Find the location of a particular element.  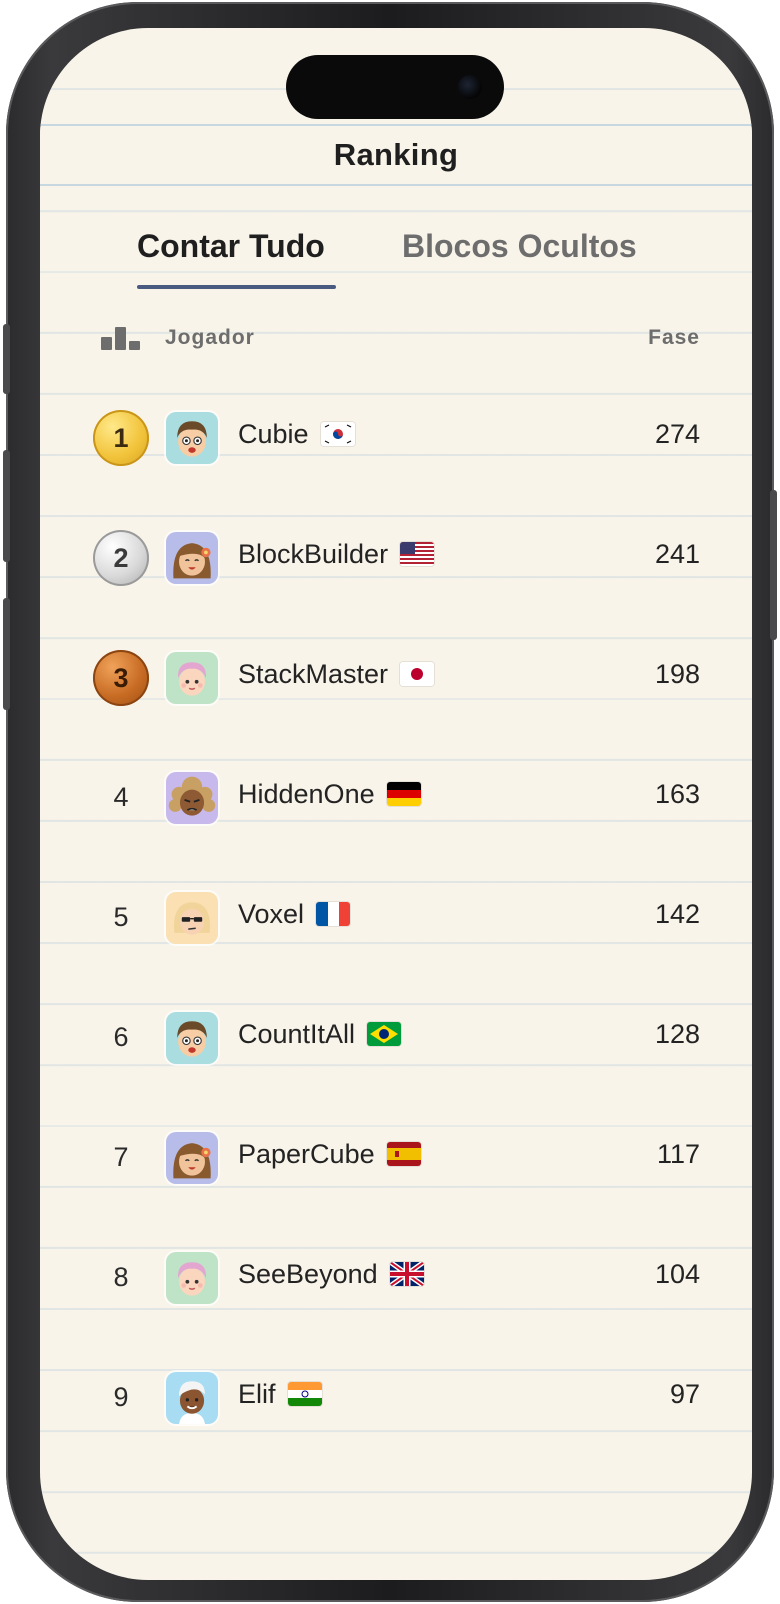

leaderboard-row: 10LayerUp89 is located at coordinates (396, 1464).